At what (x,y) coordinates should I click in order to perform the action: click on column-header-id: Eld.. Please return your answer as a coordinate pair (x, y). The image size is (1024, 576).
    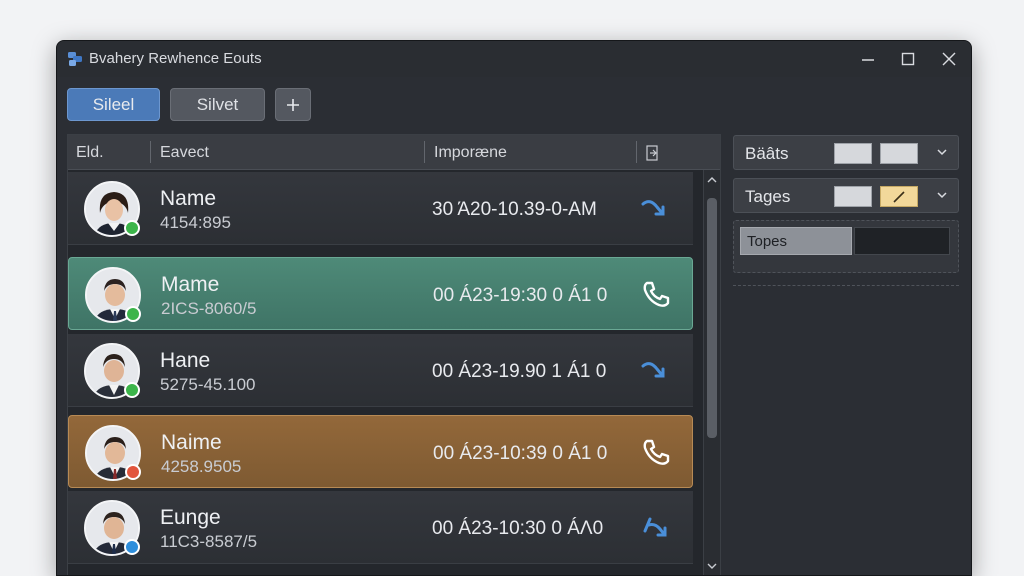
    Looking at the image, I should click on (90, 153).